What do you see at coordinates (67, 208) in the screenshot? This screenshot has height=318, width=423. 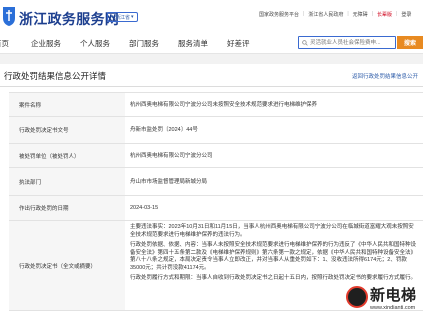 I see `row-label: 作出行政处罚的日期` at bounding box center [67, 208].